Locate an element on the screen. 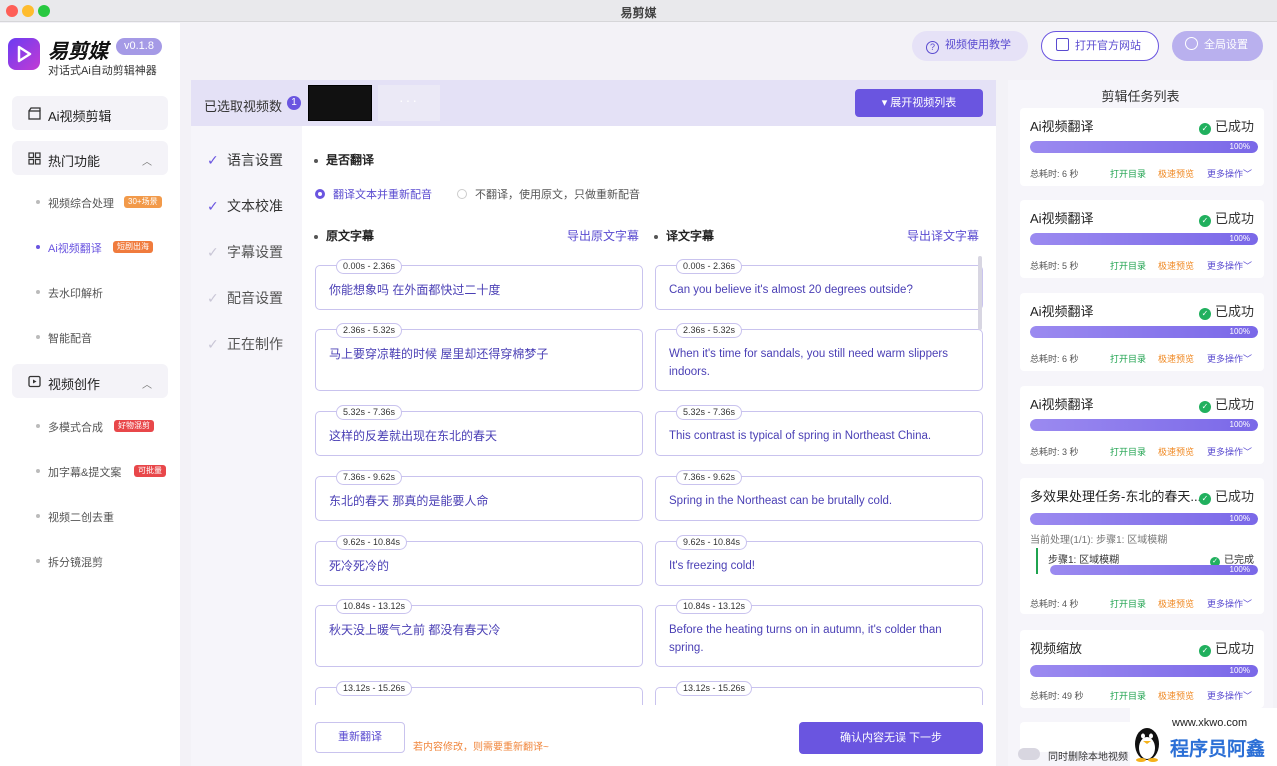 The image size is (1277, 766). target-subtitle-text: It's freezing cold! is located at coordinates (819, 566).